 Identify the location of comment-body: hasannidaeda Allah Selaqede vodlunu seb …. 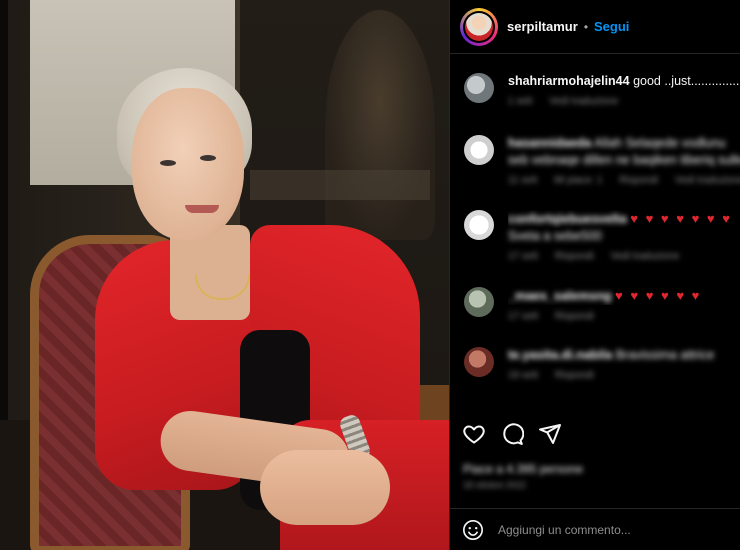
(624, 160).